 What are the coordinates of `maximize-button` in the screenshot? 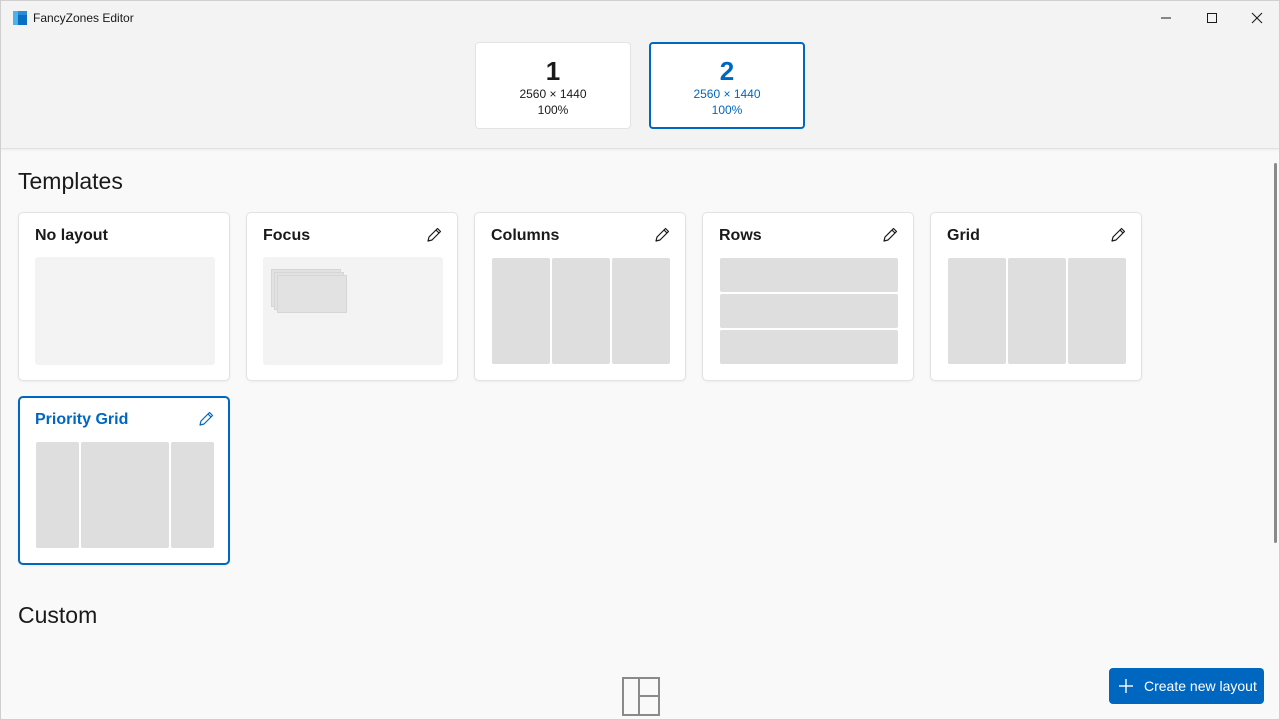 It's located at (1212, 18).